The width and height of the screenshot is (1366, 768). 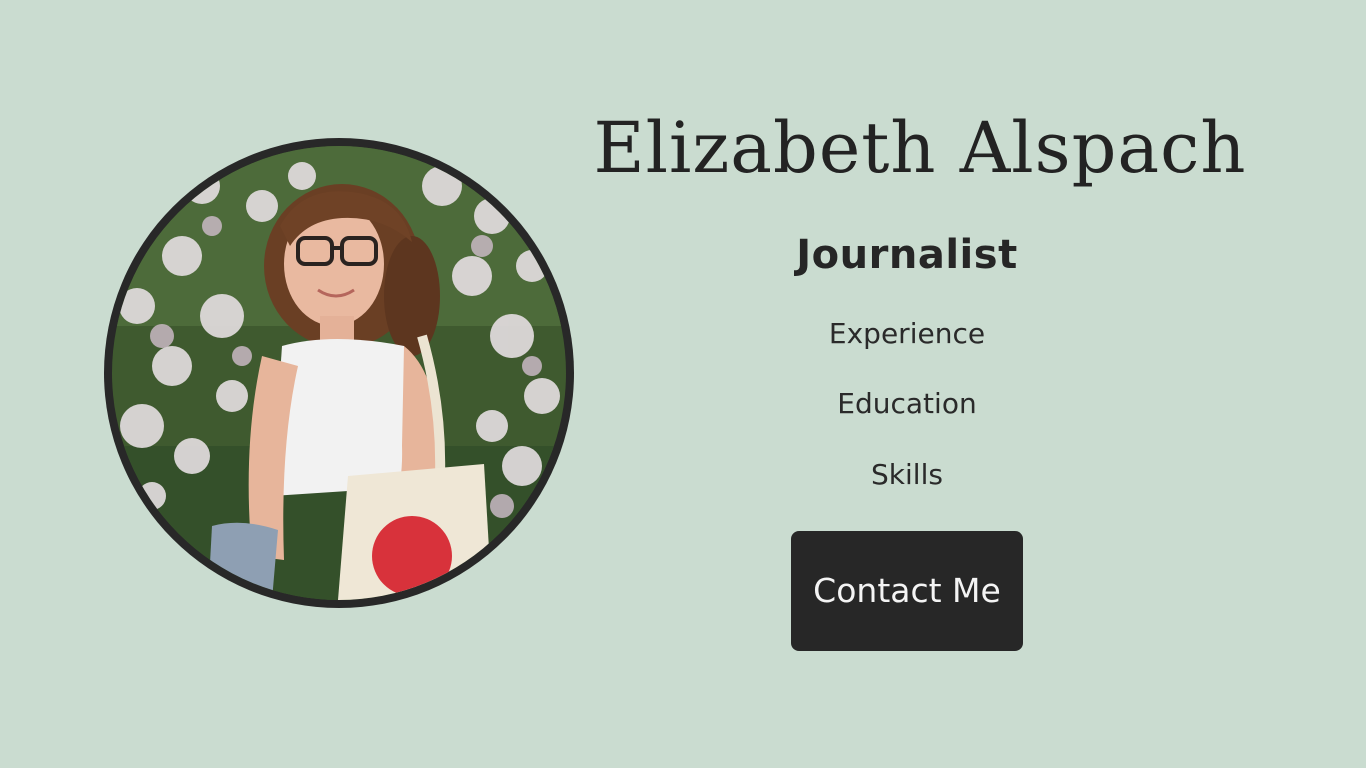 I want to click on nav-link-experience: Experience, so click(x=907, y=334).